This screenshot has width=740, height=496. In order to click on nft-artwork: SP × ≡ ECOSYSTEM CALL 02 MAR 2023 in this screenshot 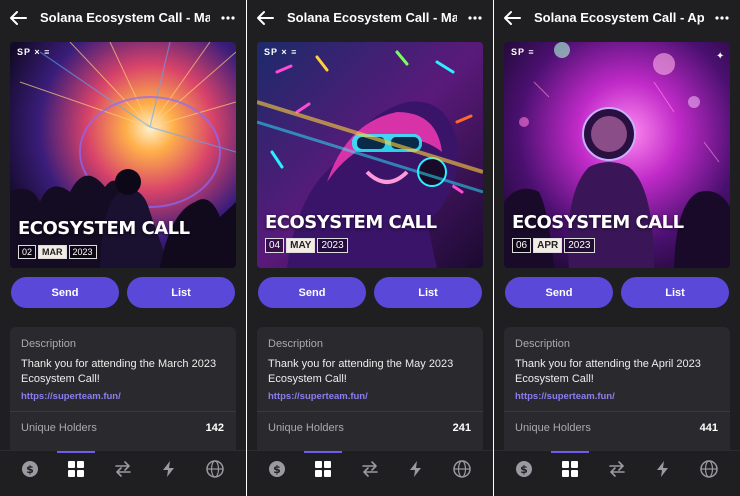, I will do `click(123, 155)`.